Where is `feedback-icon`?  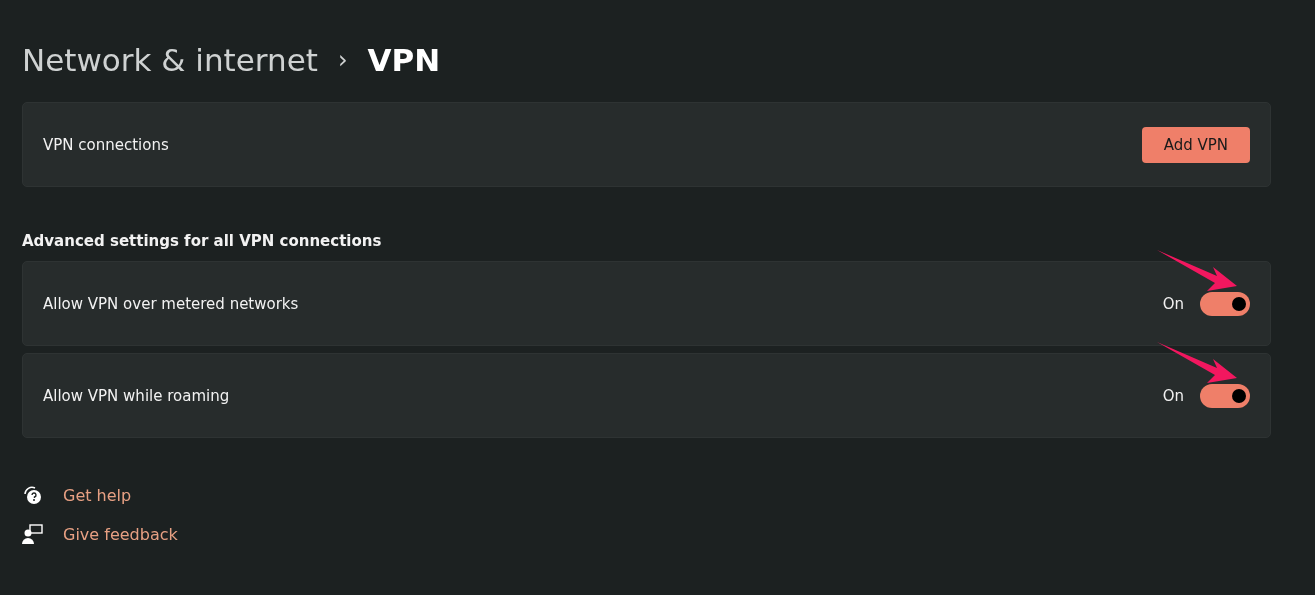 feedback-icon is located at coordinates (32, 534).